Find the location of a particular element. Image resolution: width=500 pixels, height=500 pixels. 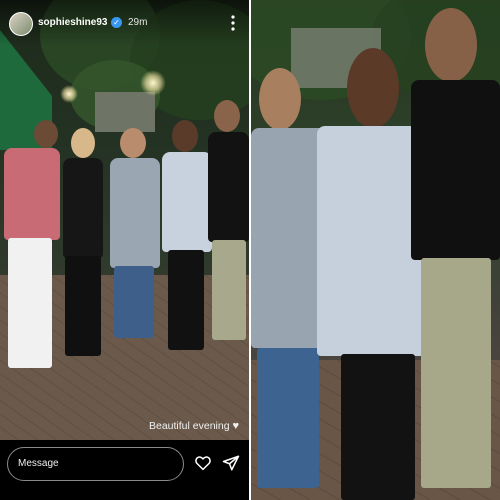

story-caption: Beautiful evening ♥ is located at coordinates (194, 426).